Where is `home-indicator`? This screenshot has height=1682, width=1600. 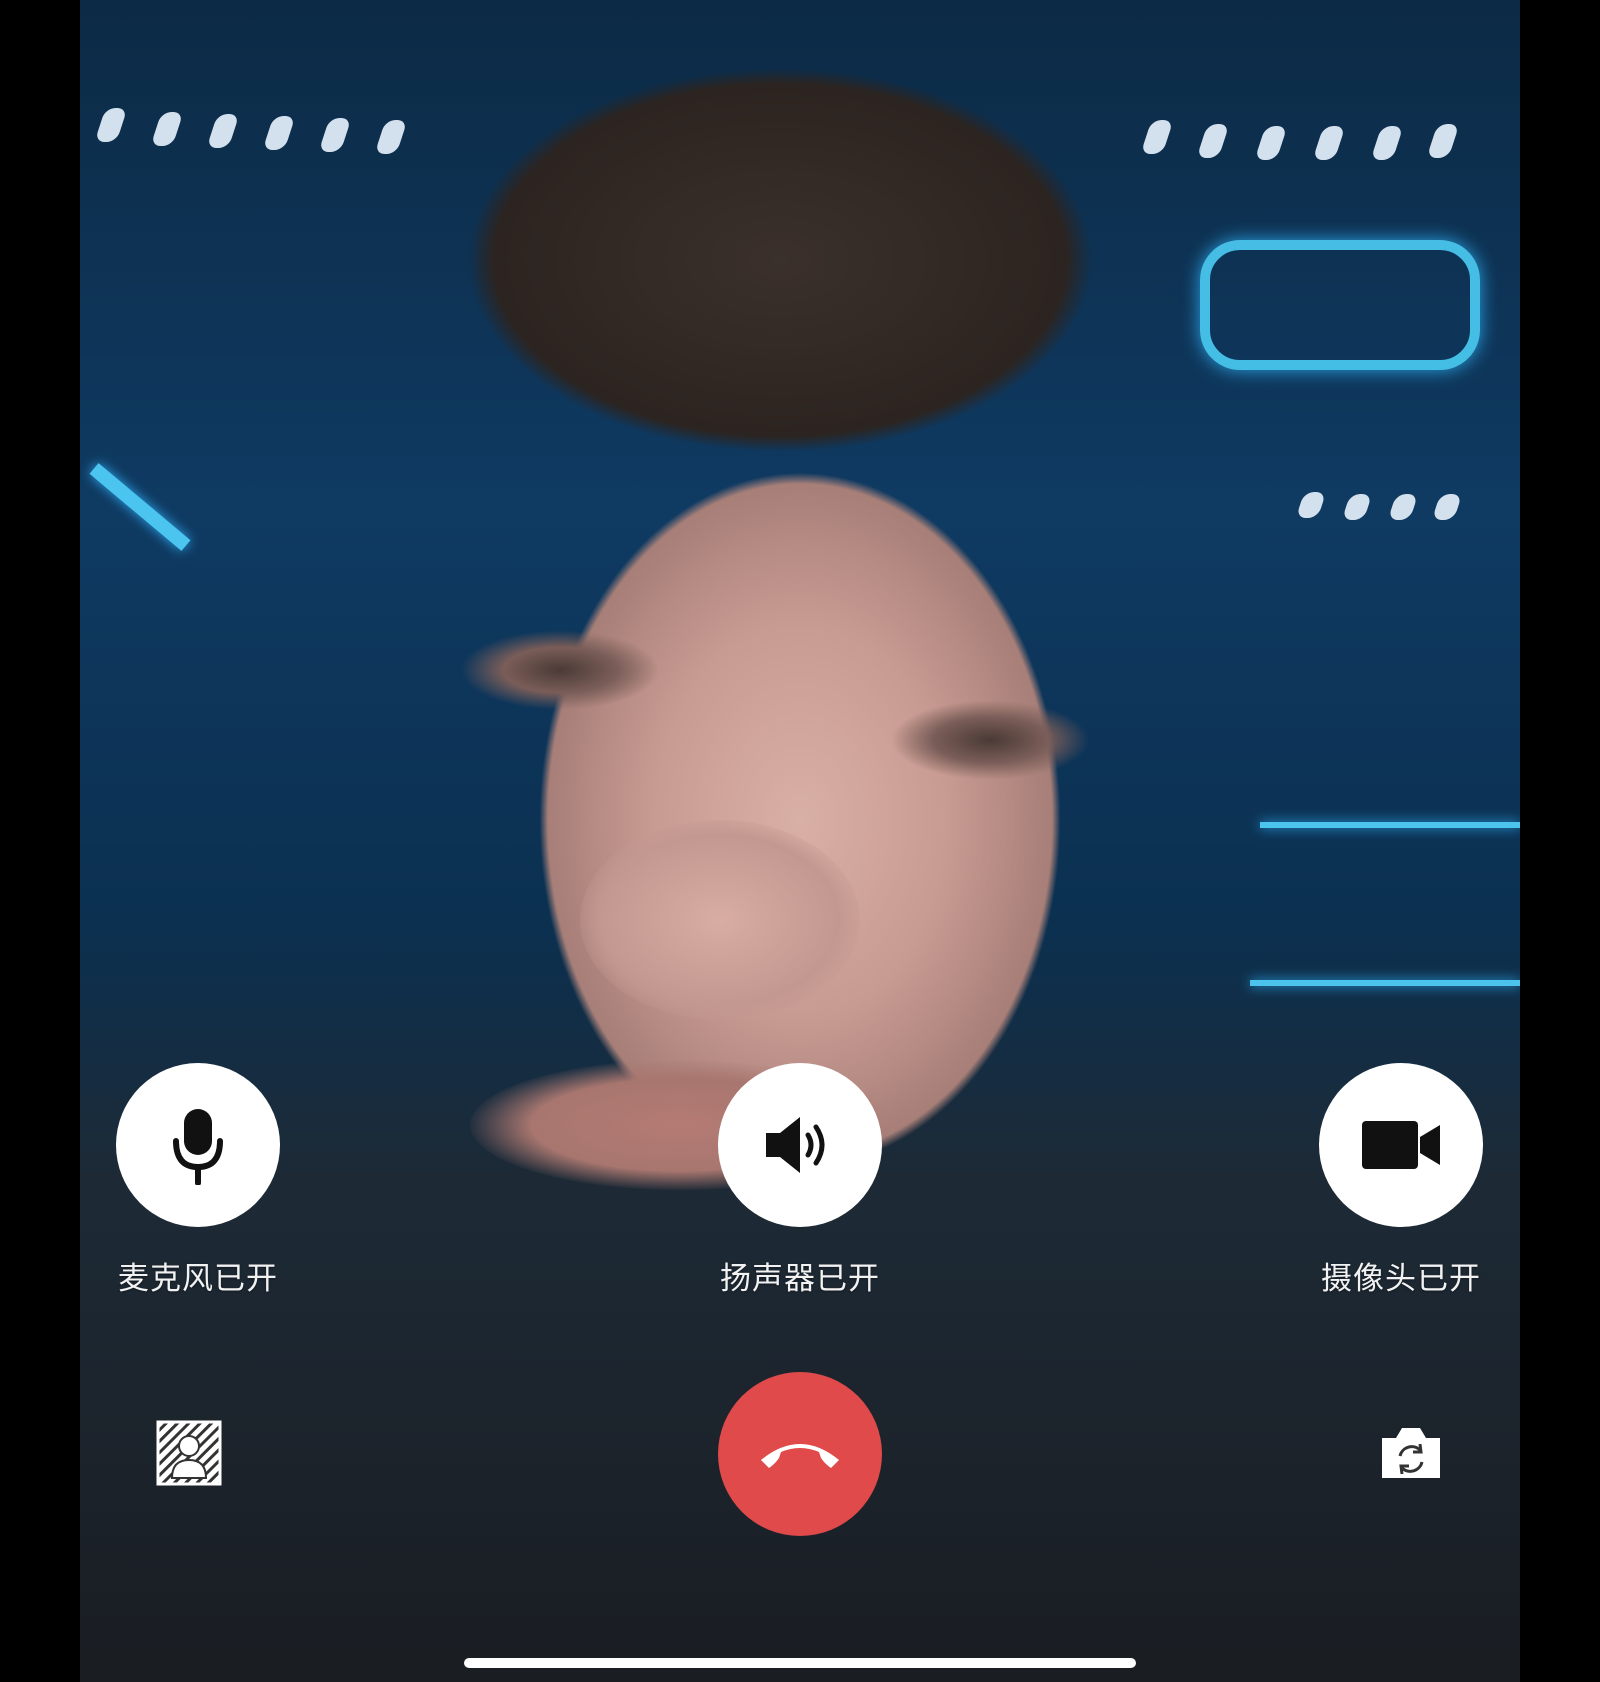 home-indicator is located at coordinates (800, 1663).